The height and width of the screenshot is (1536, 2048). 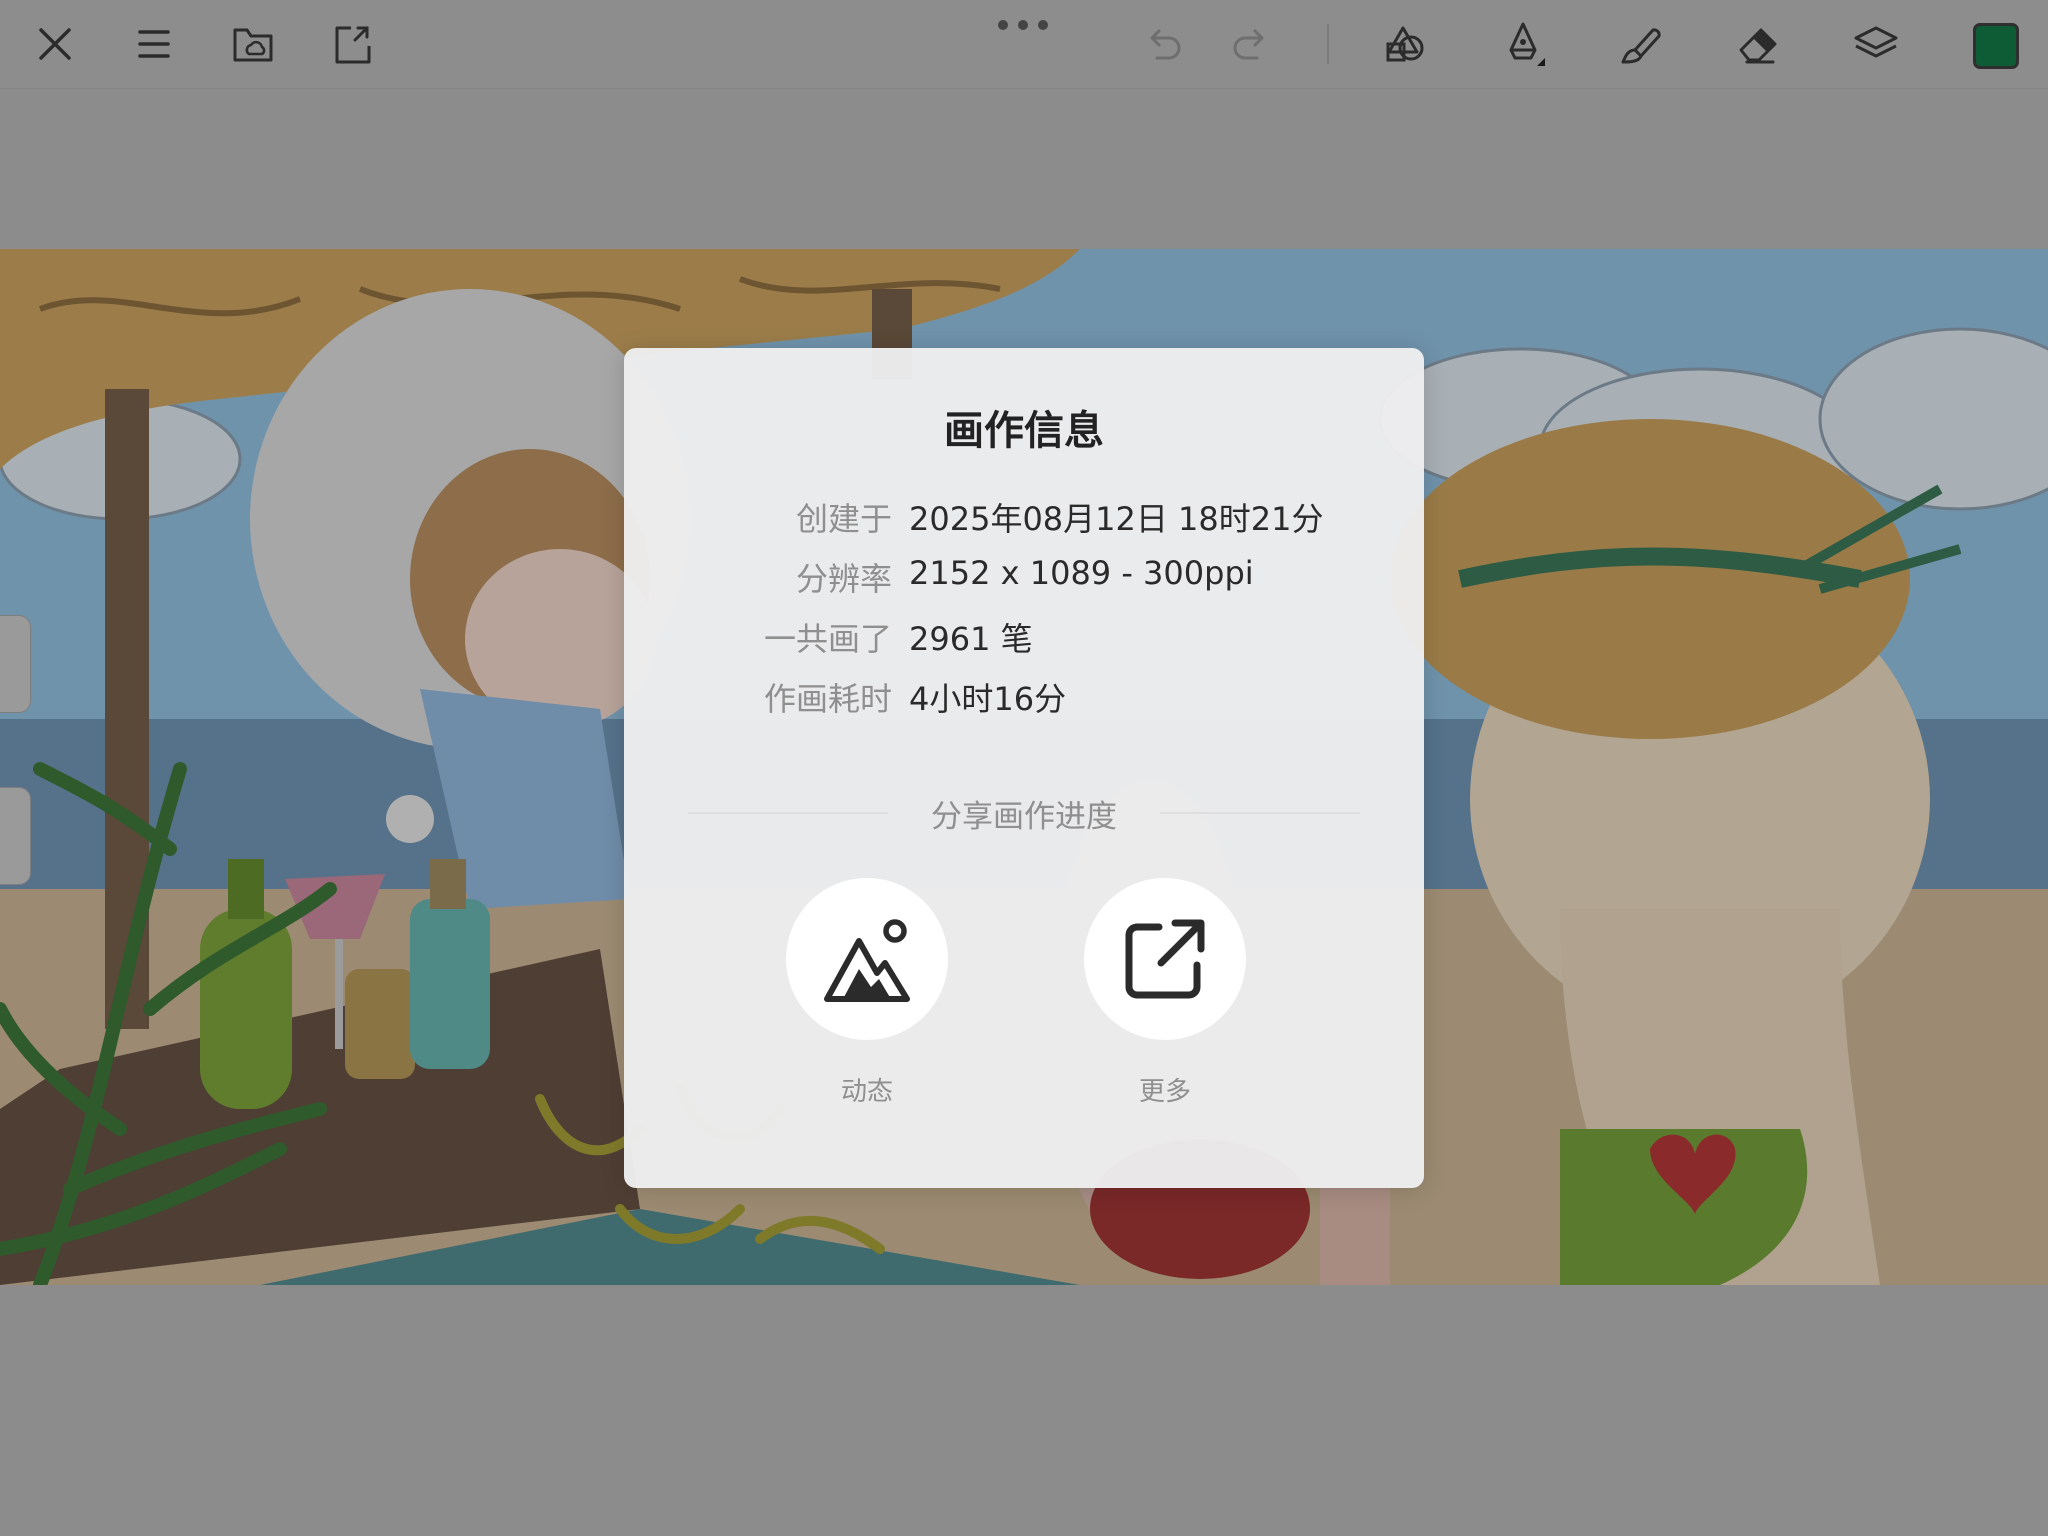 I want to click on export-button, so click(x=353, y=44).